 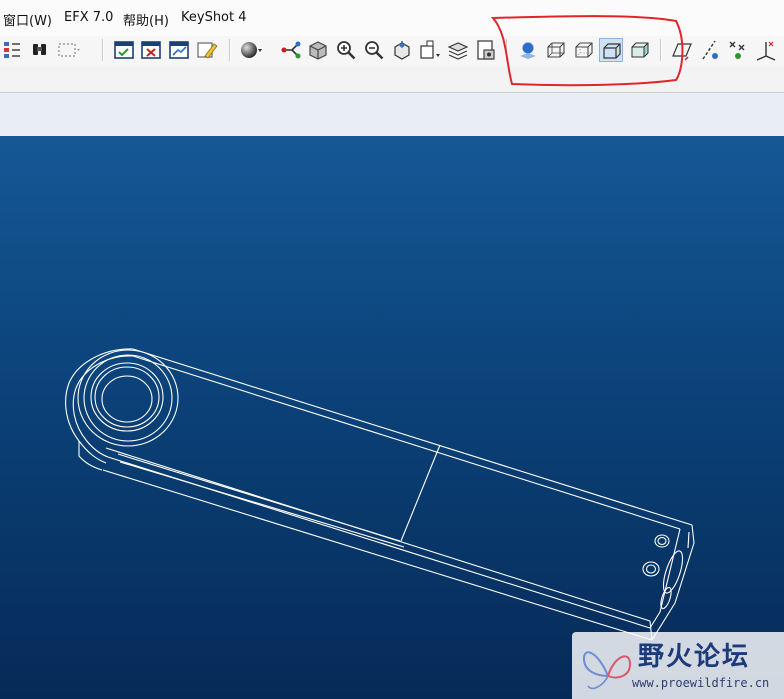 What do you see at coordinates (458, 50) in the screenshot?
I see `layers-icon` at bounding box center [458, 50].